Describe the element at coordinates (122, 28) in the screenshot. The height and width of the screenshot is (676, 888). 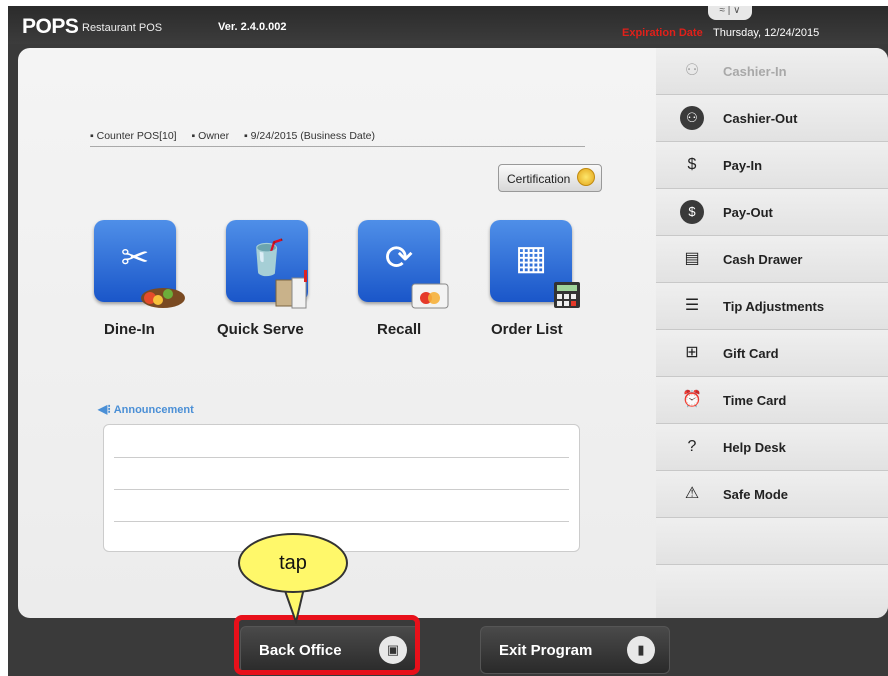
I see `app-logo-subtitle: Restaurant POS` at that location.